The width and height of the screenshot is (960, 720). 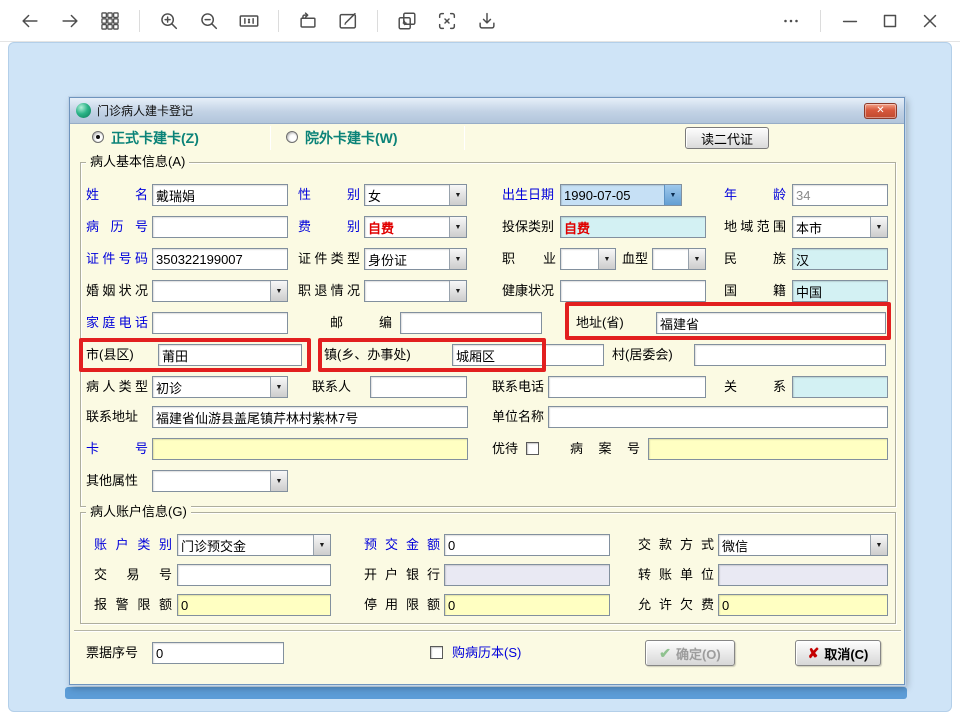 I want to click on city-input: 莆田, so click(x=230, y=355).